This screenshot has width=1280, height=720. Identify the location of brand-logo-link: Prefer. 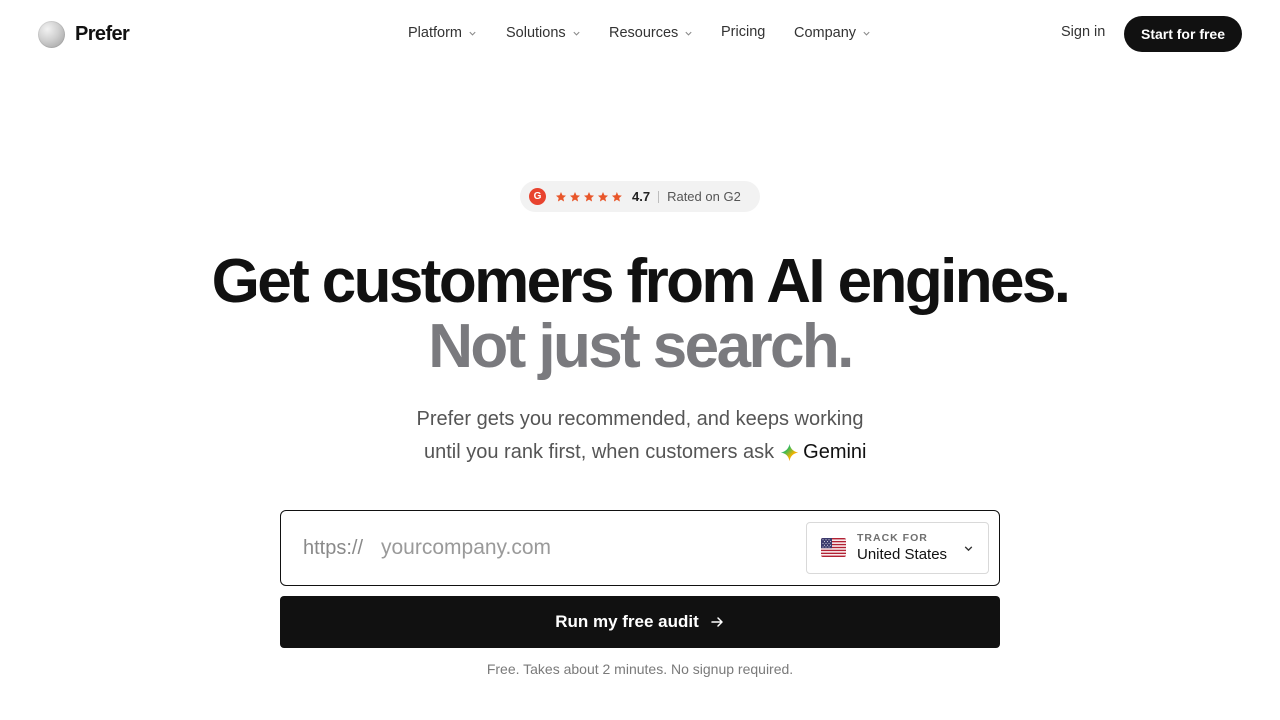
(84, 34).